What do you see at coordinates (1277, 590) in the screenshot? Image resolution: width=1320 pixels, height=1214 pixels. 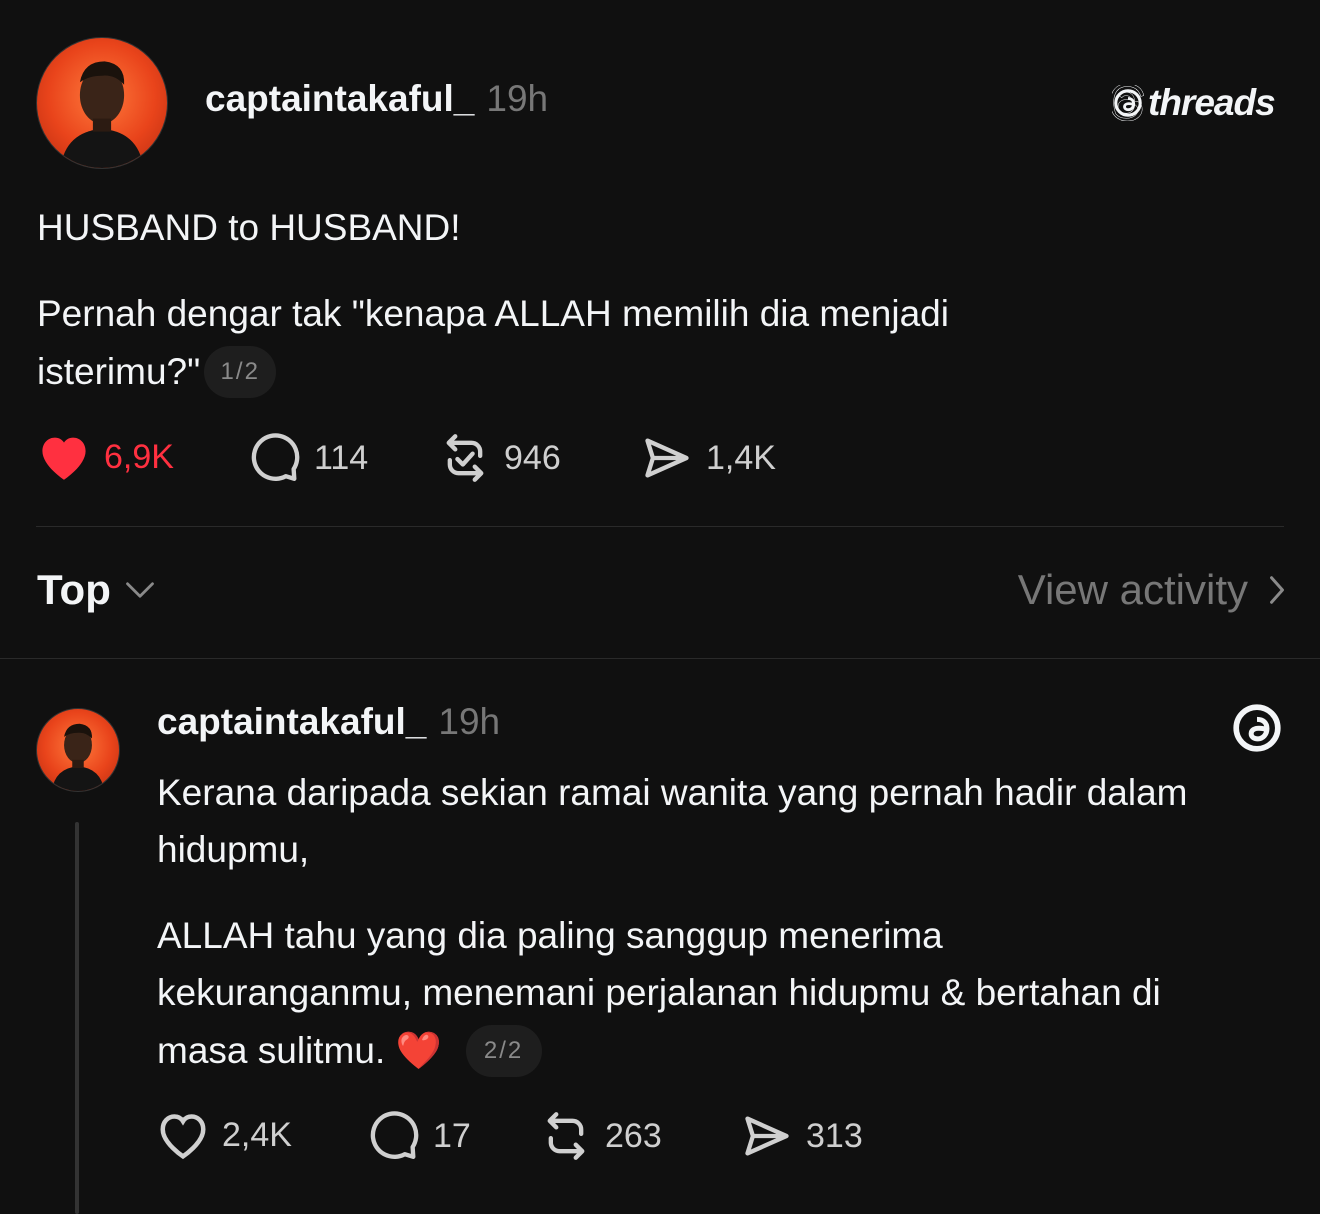 I see `chevron-right-icon` at bounding box center [1277, 590].